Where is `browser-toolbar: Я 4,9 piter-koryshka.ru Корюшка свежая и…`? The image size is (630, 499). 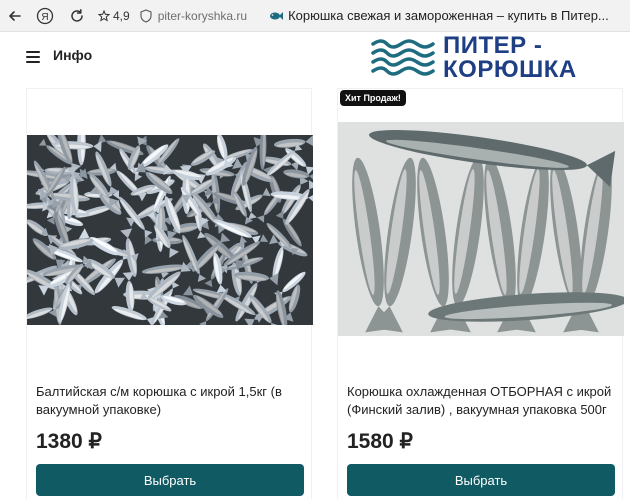
browser-toolbar: Я 4,9 piter-koryshka.ru Корюшка свежая и… is located at coordinates (315, 16).